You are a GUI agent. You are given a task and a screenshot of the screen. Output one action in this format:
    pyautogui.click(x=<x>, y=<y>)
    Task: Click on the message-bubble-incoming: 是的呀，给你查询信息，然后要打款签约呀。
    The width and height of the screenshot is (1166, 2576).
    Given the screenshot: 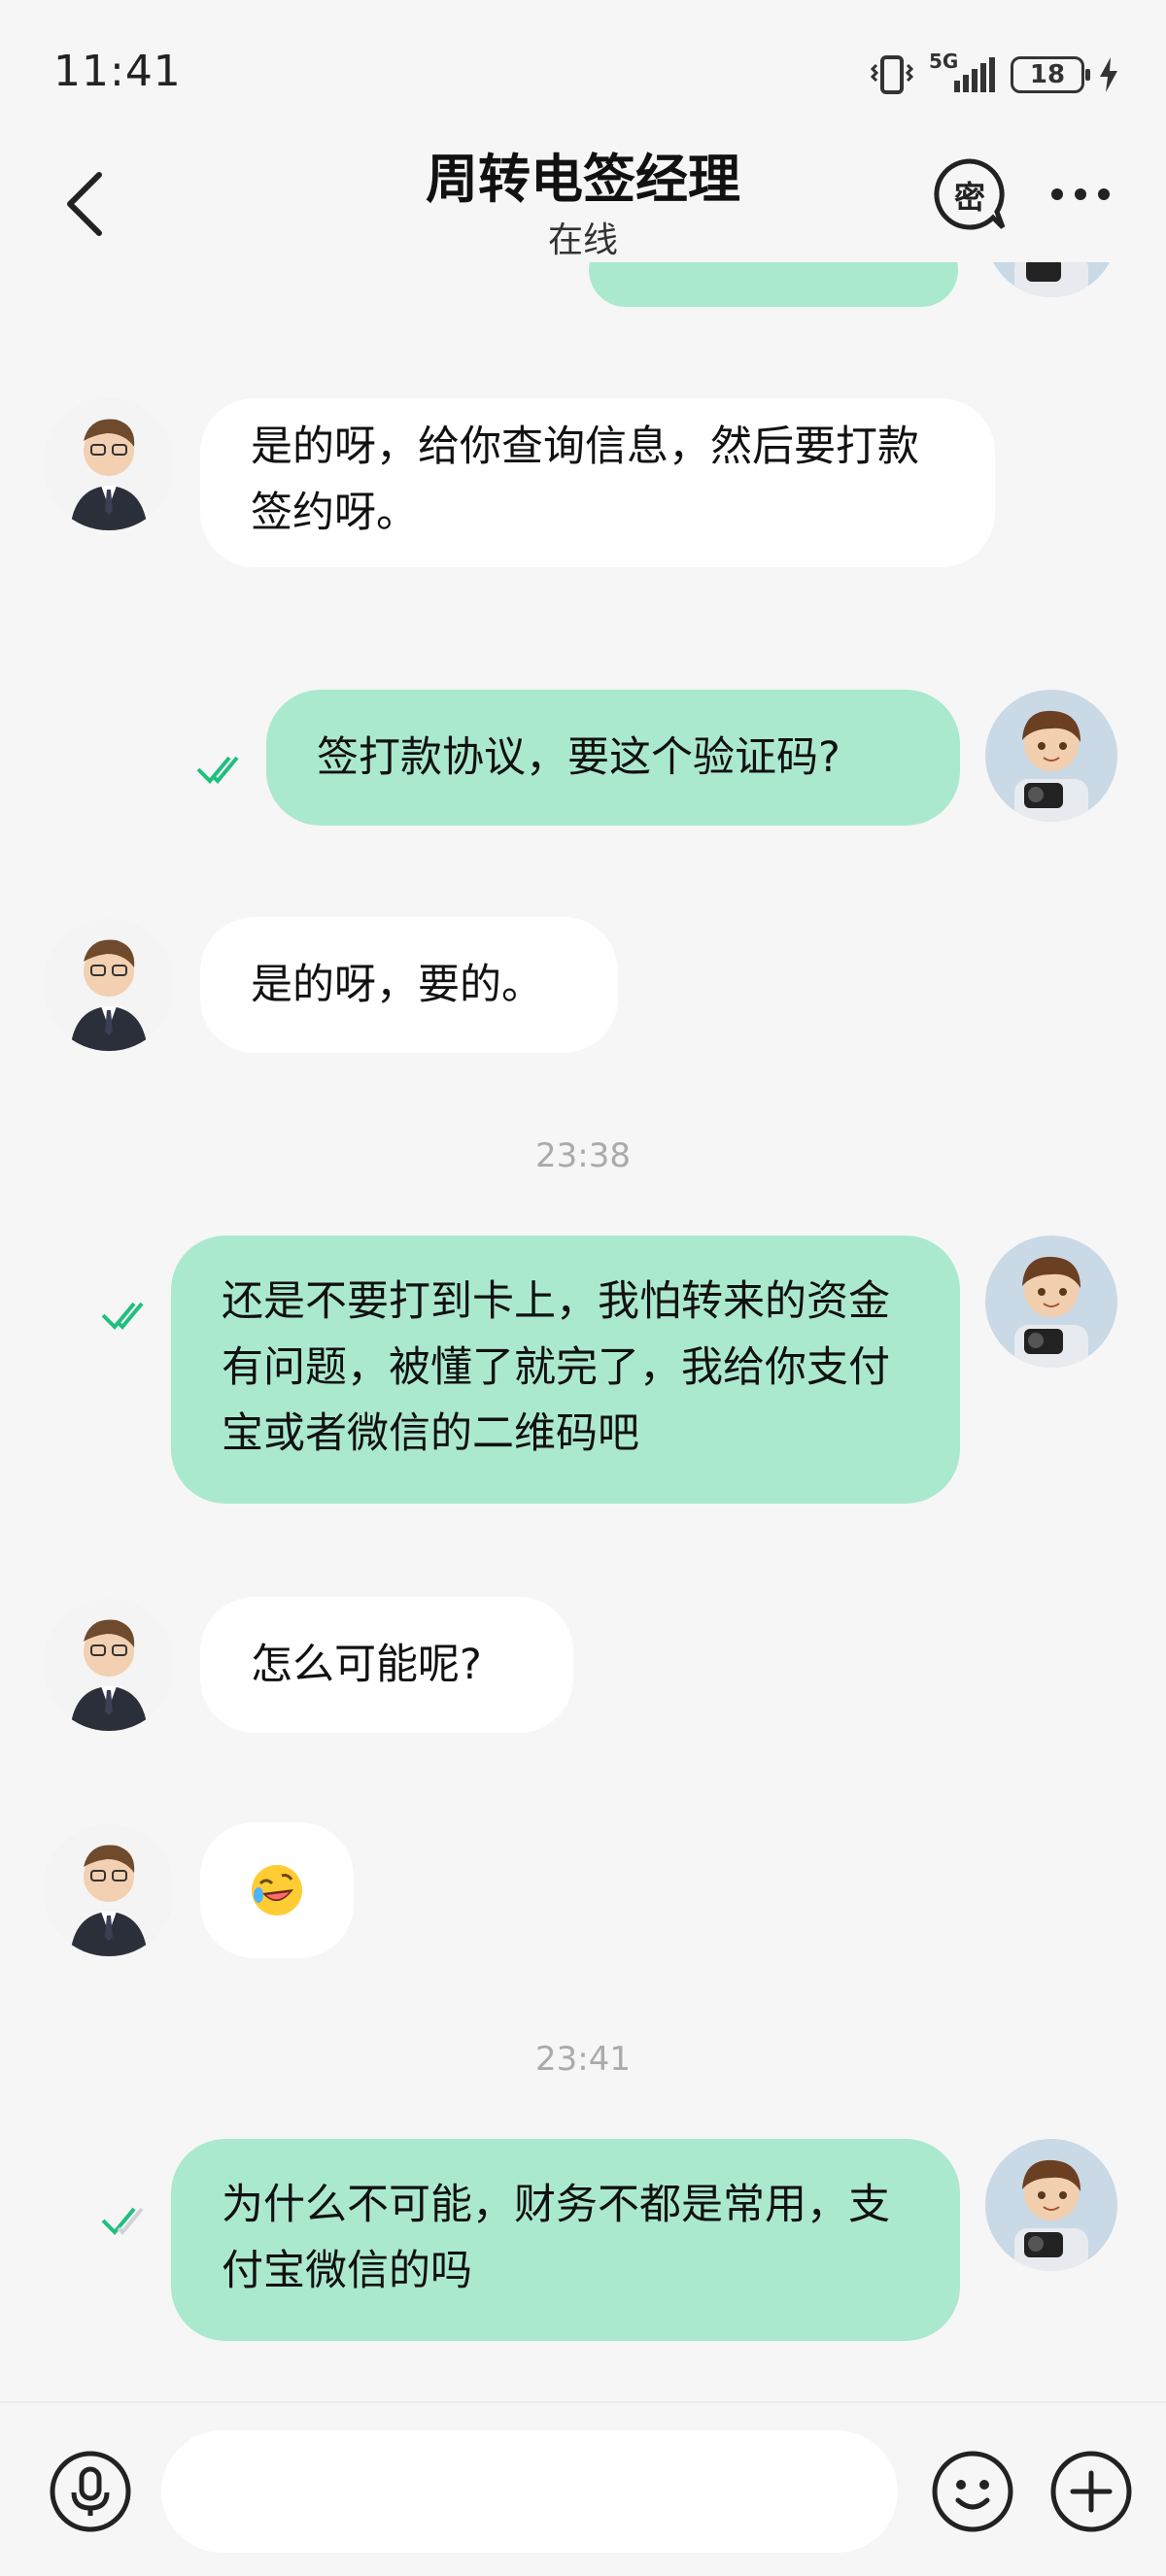 What is the action you would take?
    pyautogui.click(x=597, y=482)
    